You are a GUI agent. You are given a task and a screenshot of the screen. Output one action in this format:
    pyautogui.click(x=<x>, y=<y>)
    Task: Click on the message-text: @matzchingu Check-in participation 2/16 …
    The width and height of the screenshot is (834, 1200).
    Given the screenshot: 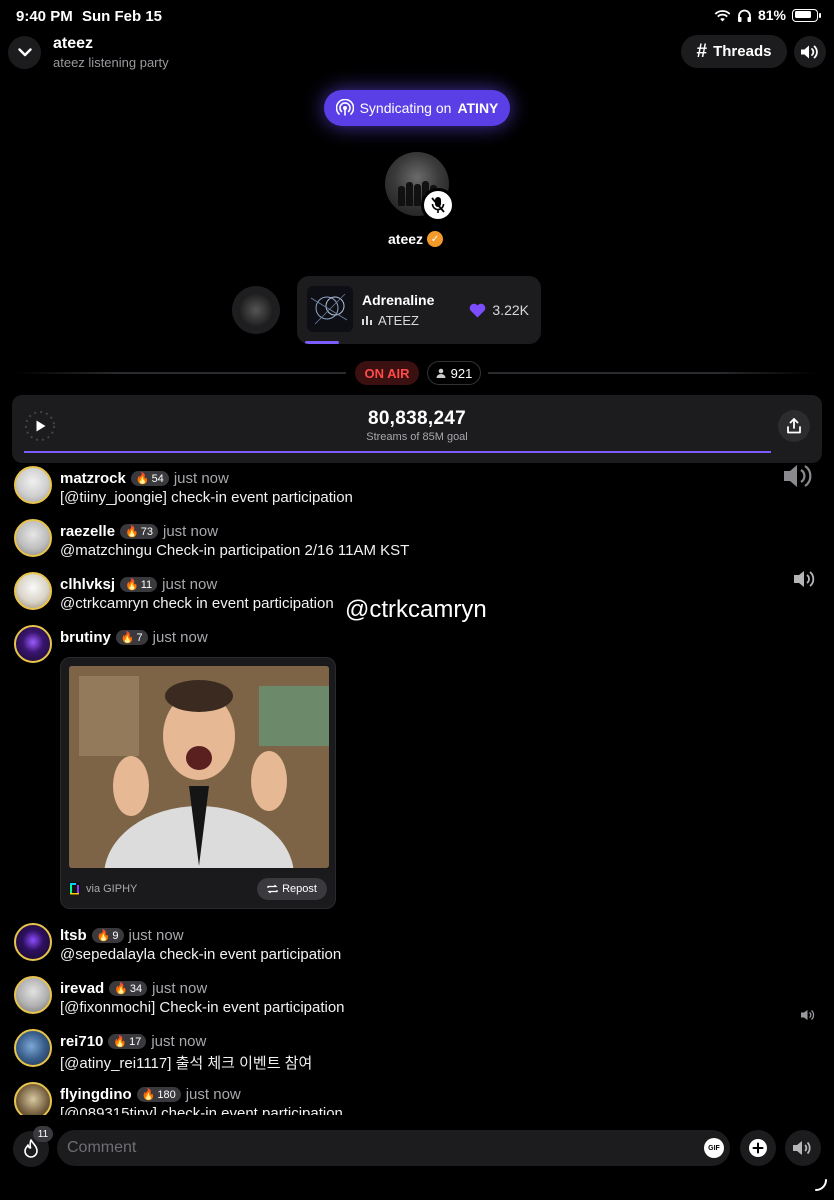 What is the action you would take?
    pyautogui.click(x=235, y=550)
    